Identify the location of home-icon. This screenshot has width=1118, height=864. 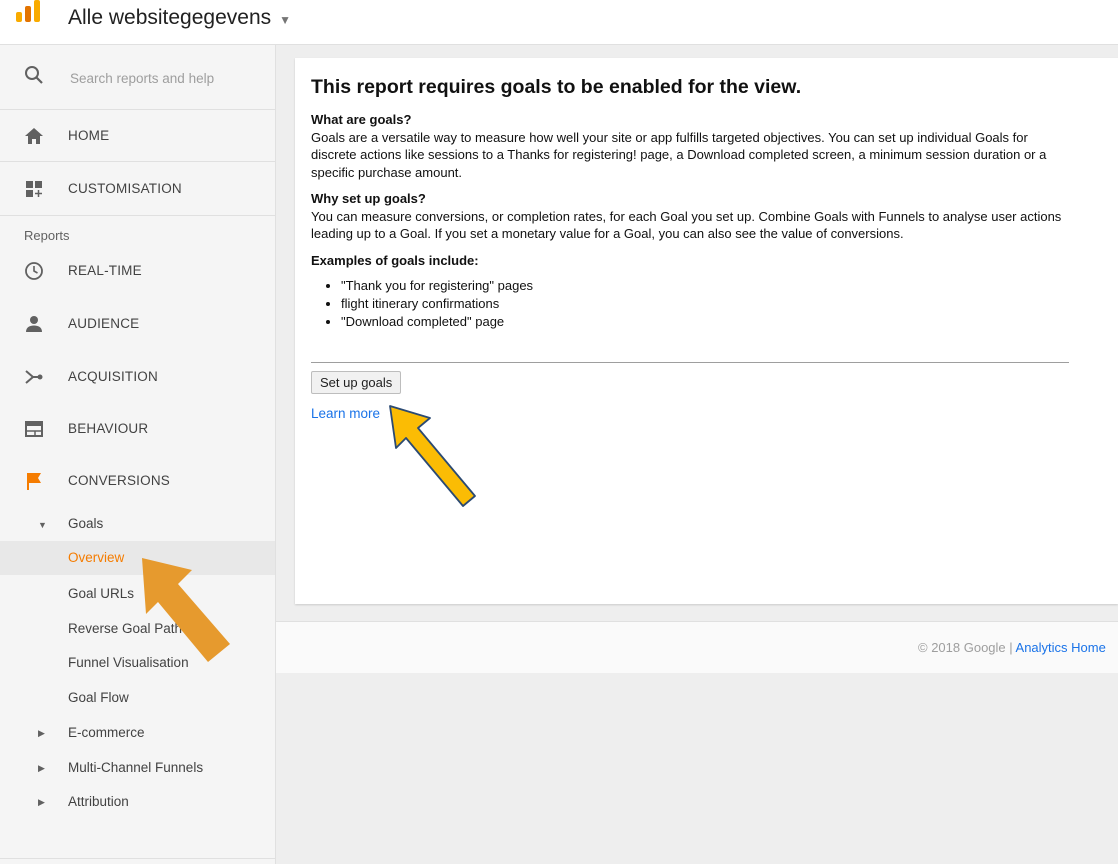
(34, 136).